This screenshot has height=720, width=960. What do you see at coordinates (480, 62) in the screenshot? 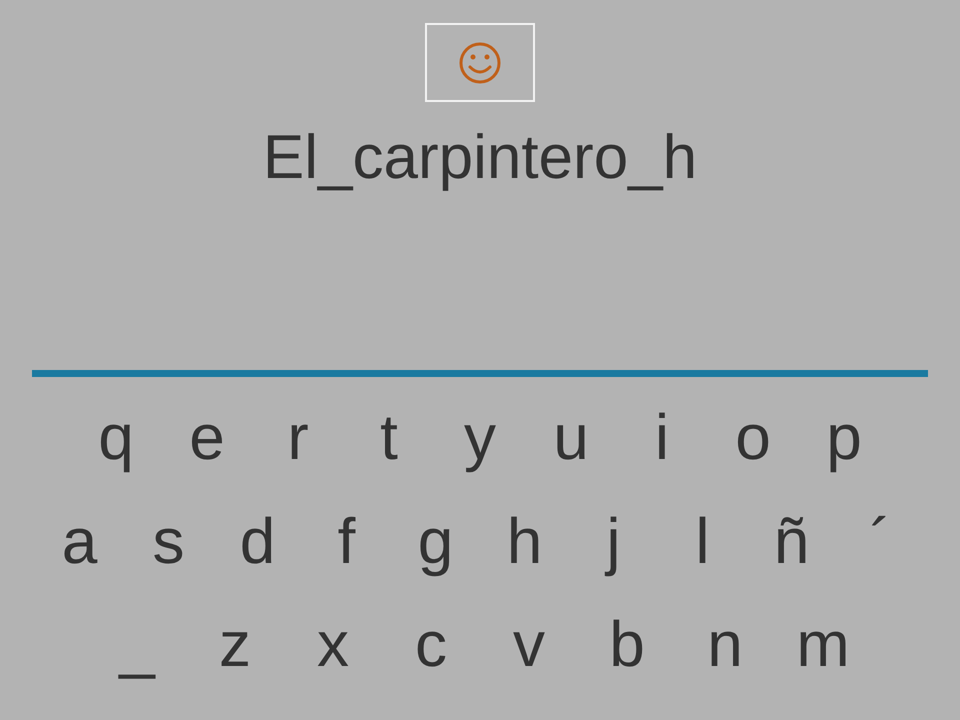
I see `smiley-icon` at bounding box center [480, 62].